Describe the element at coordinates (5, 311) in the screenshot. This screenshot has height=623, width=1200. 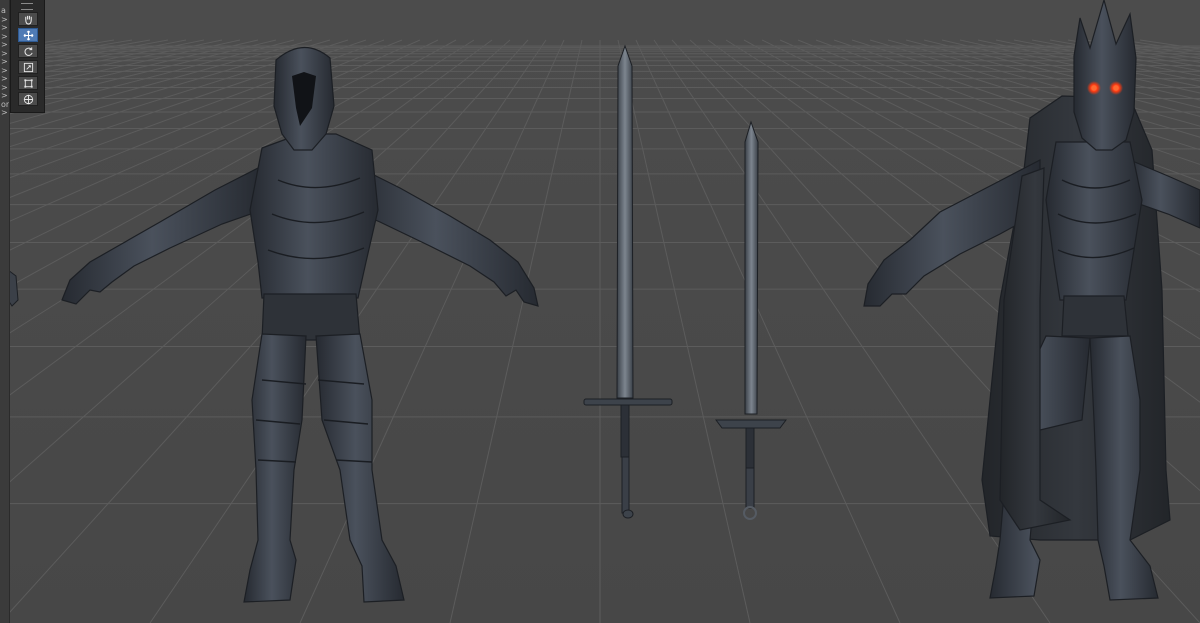
I see `hierarchy-panel-edge: a > > > > > > > > > > or >` at that location.